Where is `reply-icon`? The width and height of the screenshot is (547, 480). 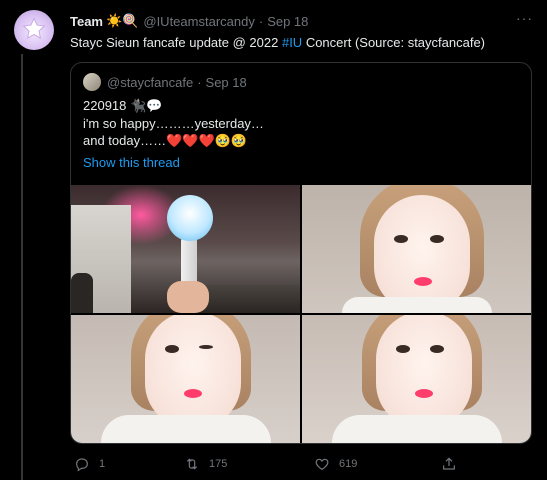
reply-icon is located at coordinates (82, 465).